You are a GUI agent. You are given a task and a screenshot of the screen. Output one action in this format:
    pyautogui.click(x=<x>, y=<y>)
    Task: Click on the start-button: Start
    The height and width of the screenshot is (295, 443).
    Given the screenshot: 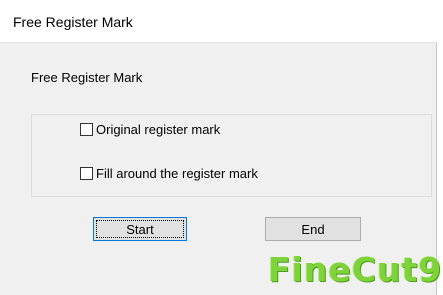 What is the action you would take?
    pyautogui.click(x=140, y=229)
    